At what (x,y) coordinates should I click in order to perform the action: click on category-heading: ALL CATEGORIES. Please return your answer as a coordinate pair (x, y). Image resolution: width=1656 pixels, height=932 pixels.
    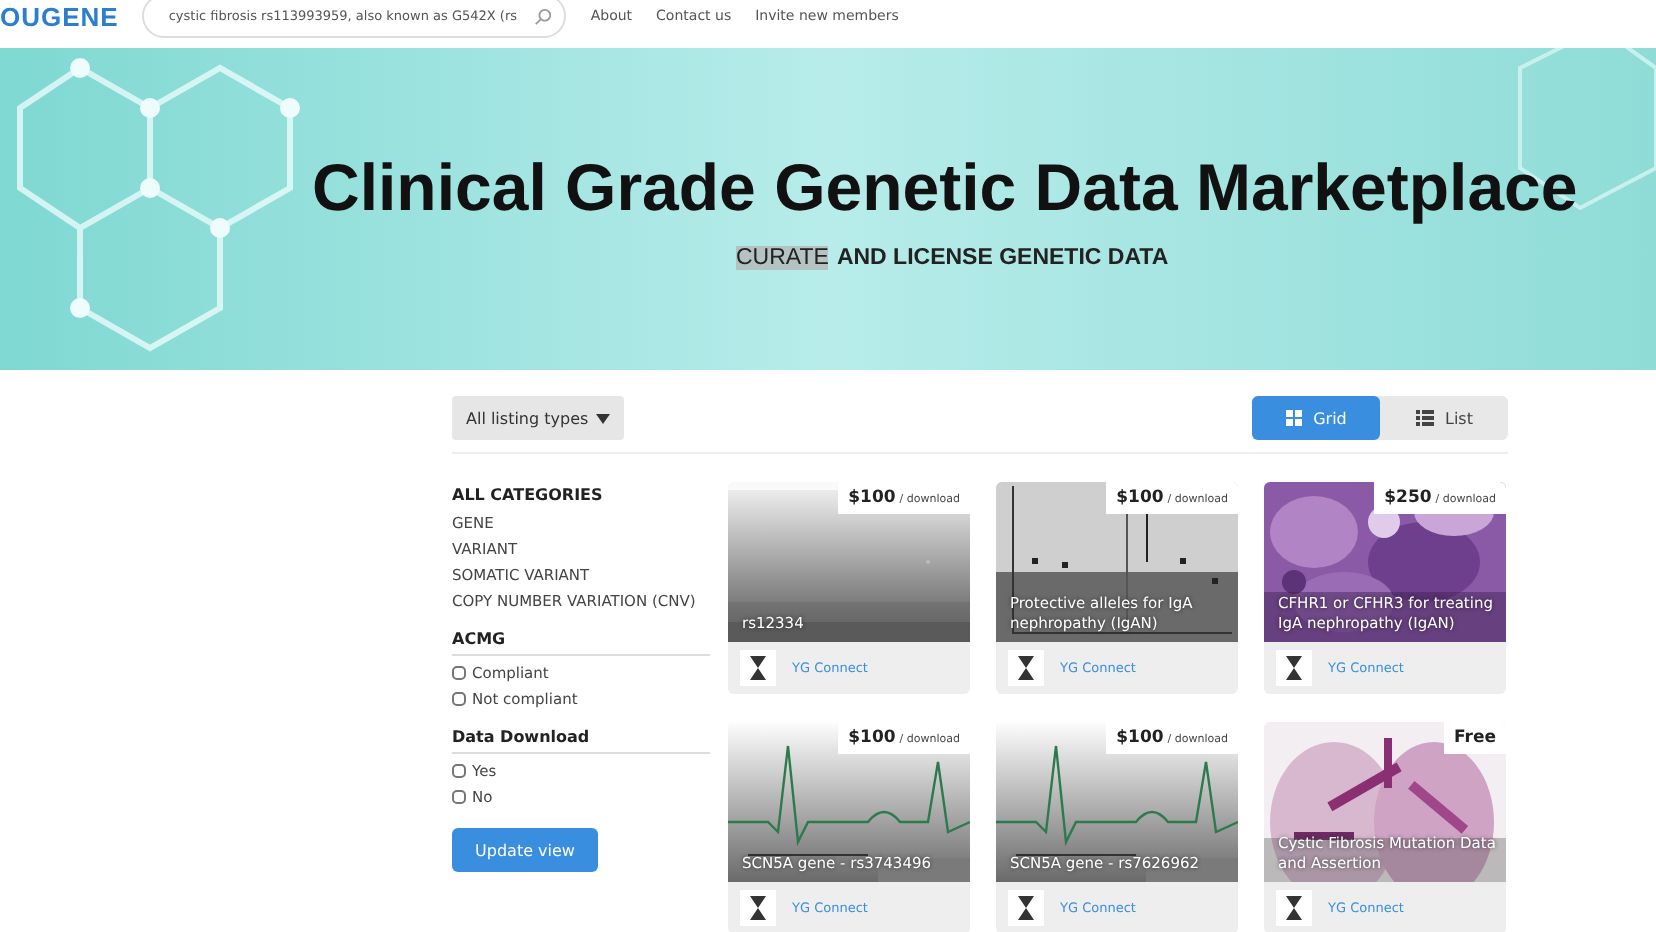
    Looking at the image, I should click on (528, 495).